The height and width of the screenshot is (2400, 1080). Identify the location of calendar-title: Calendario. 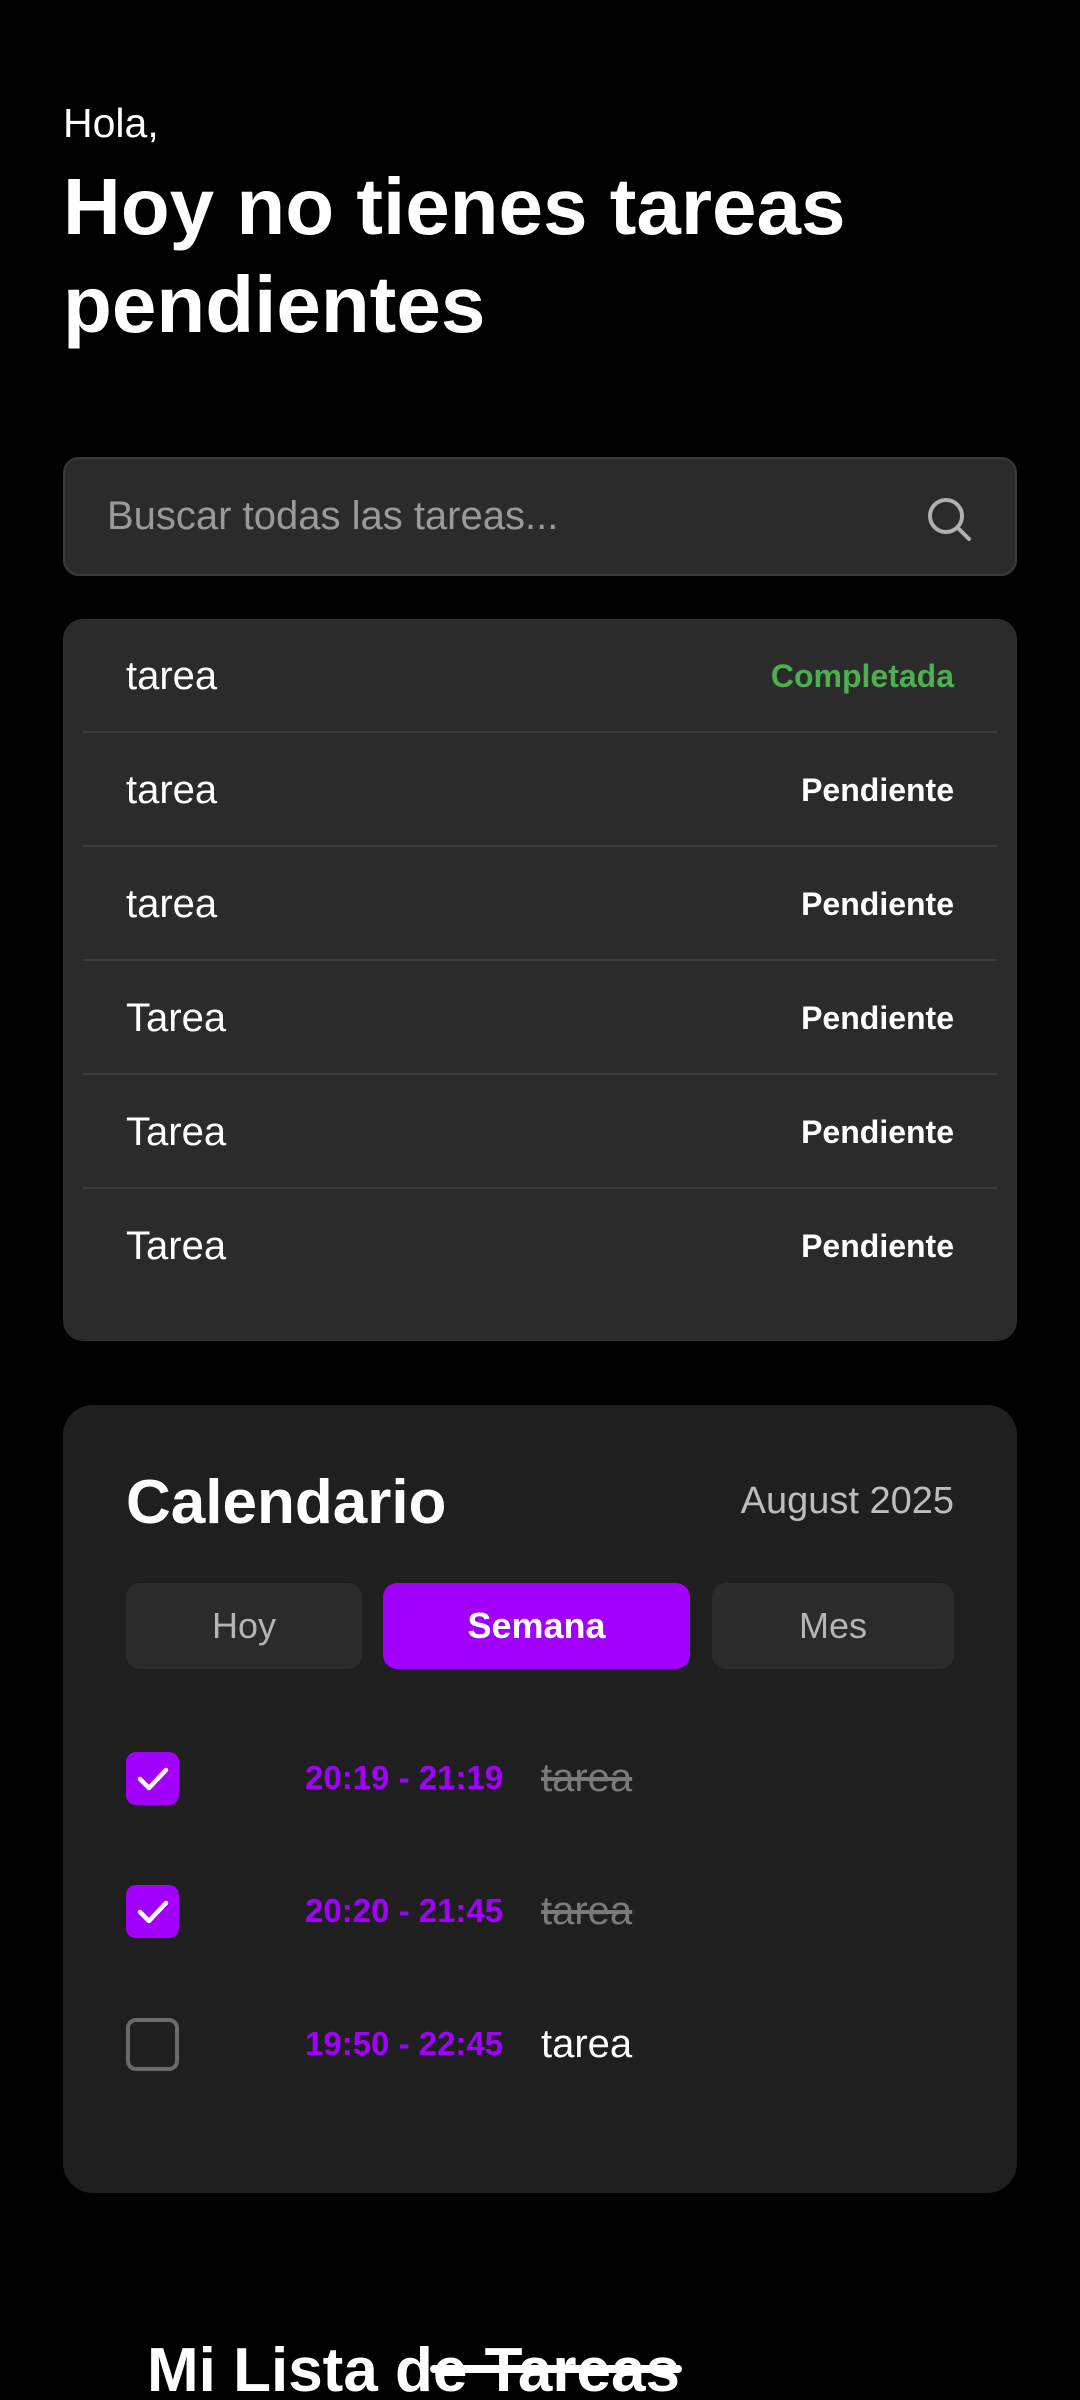
(286, 1502).